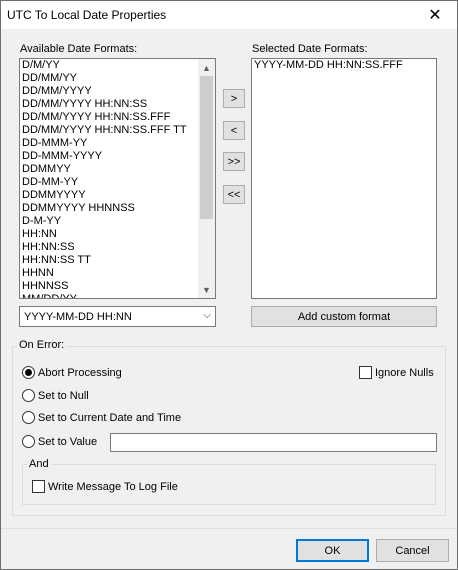 Image resolution: width=458 pixels, height=570 pixels. Describe the element at coordinates (117, 195) in the screenshot. I see `available-format-item: DDMMYYYY` at that location.